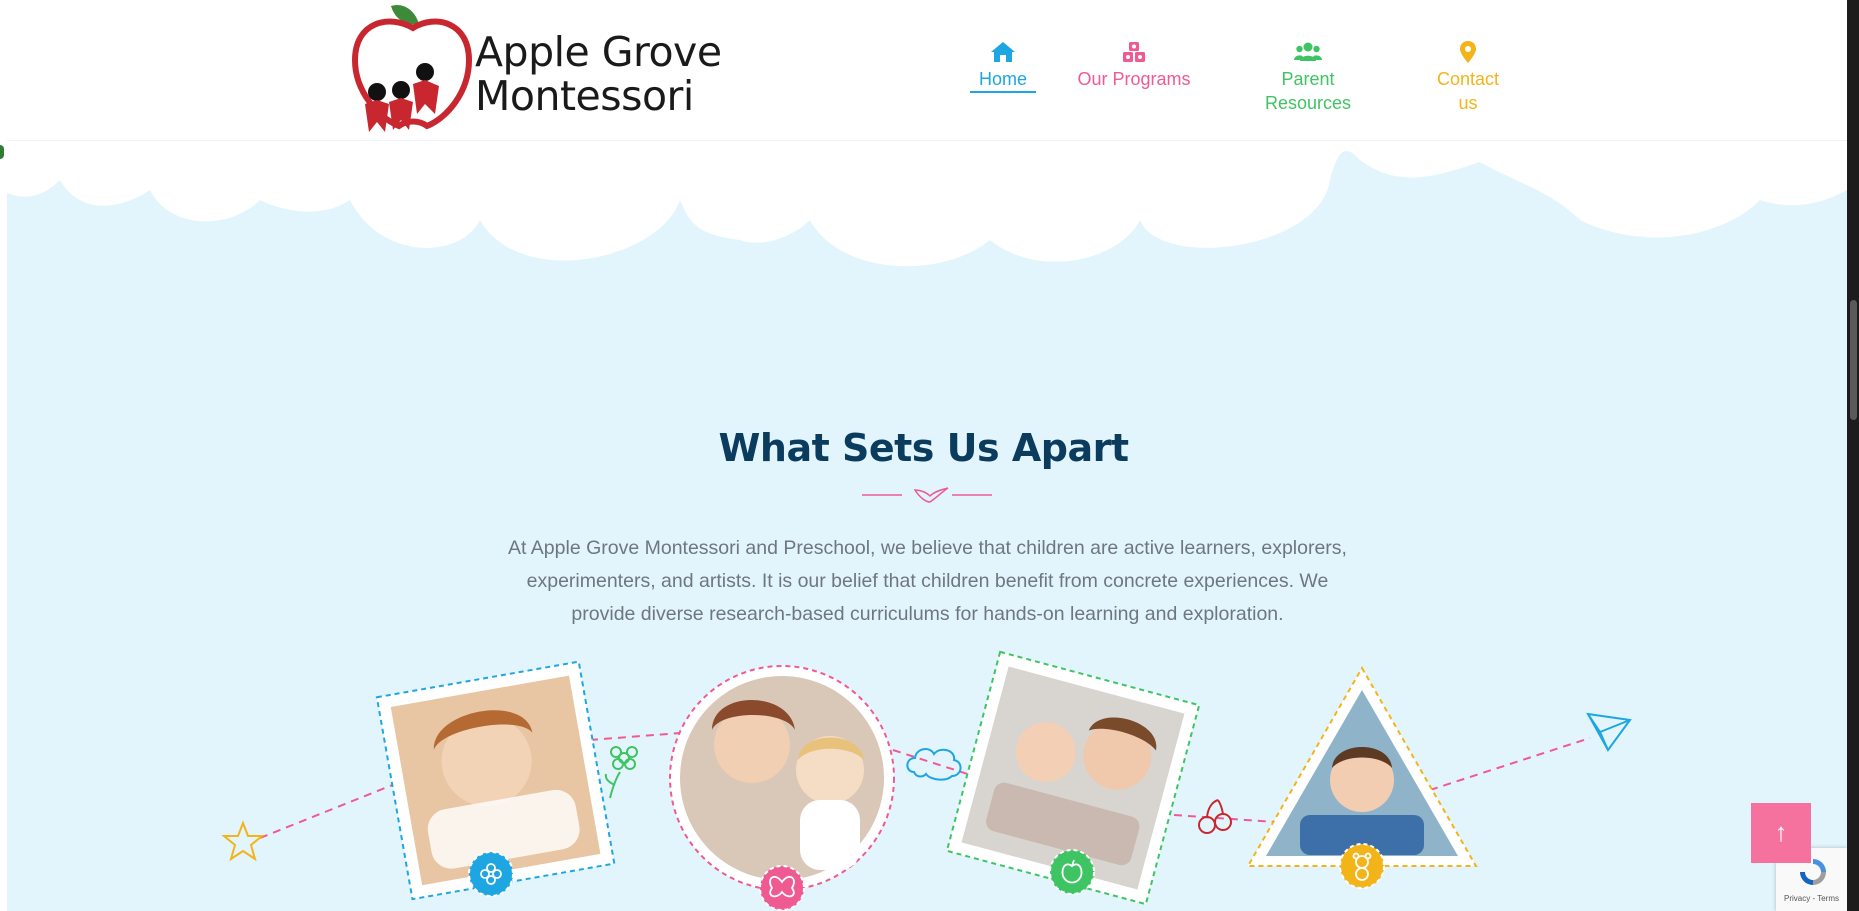 Image resolution: width=1859 pixels, height=911 pixels. What do you see at coordinates (1853, 455) in the screenshot?
I see `vertical-scrollbar` at bounding box center [1853, 455].